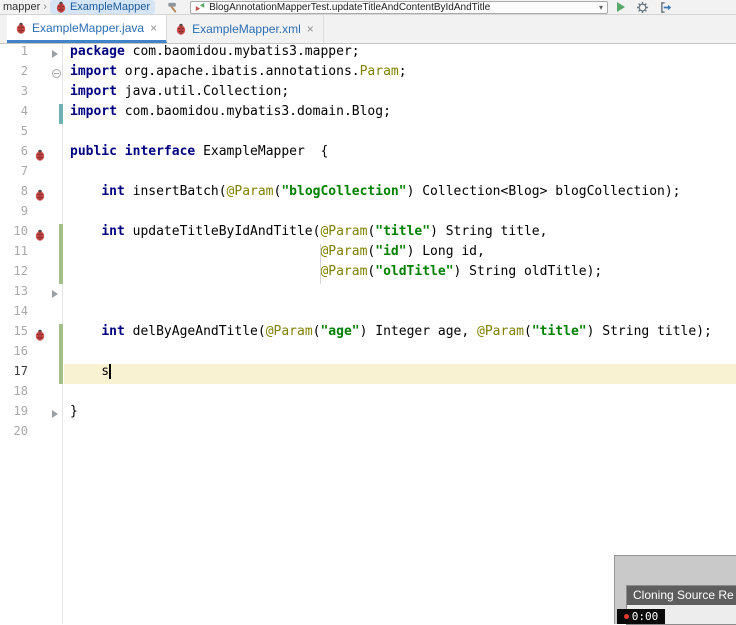  What do you see at coordinates (621, 7) in the screenshot?
I see `run-button` at bounding box center [621, 7].